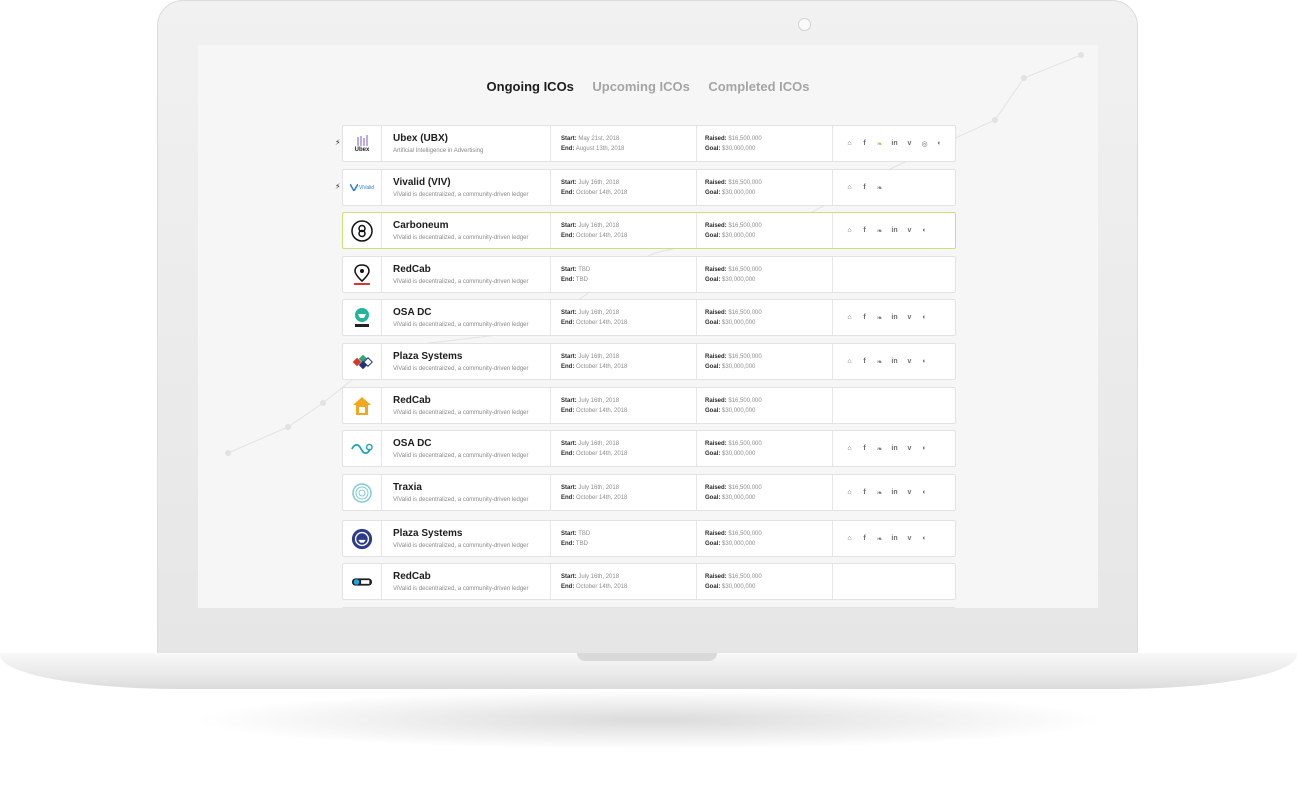 The height and width of the screenshot is (798, 1297). Describe the element at coordinates (584, 270) in the screenshot. I see `start-date: TBD` at that location.